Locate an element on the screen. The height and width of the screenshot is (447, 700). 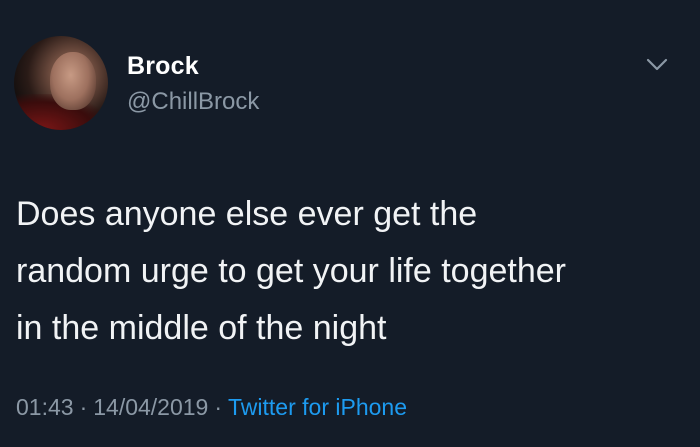
user-handle: @ChillBrock is located at coordinates (193, 102).